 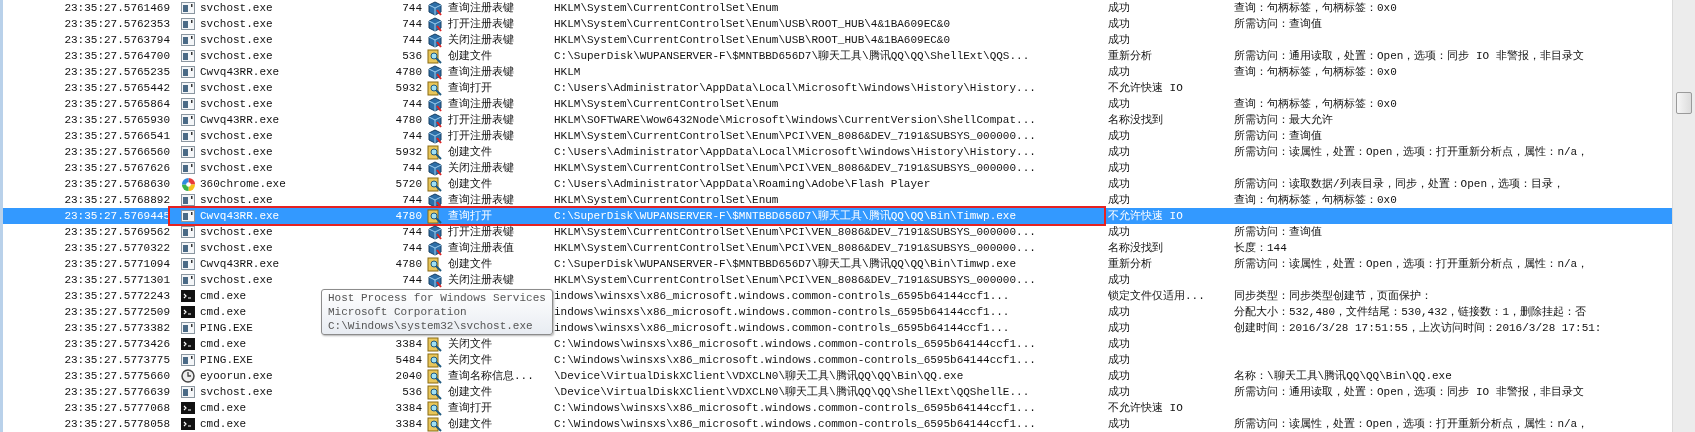 What do you see at coordinates (1683, 216) in the screenshot?
I see `scrollbar` at bounding box center [1683, 216].